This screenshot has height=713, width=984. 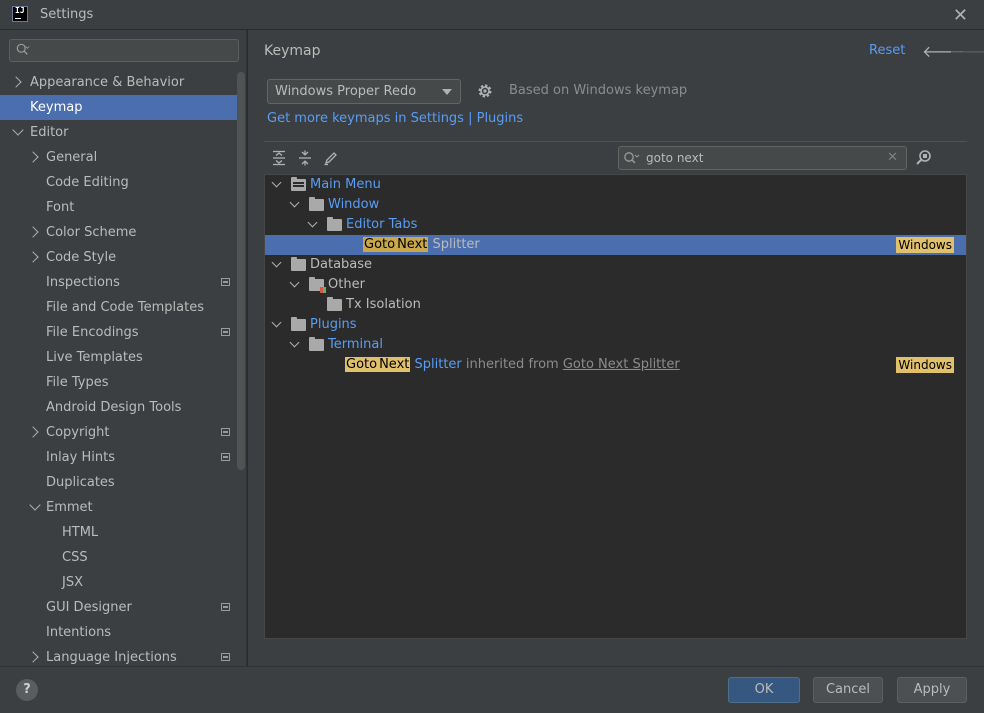 What do you see at coordinates (124, 50) in the screenshot?
I see `sidebar-search-input` at bounding box center [124, 50].